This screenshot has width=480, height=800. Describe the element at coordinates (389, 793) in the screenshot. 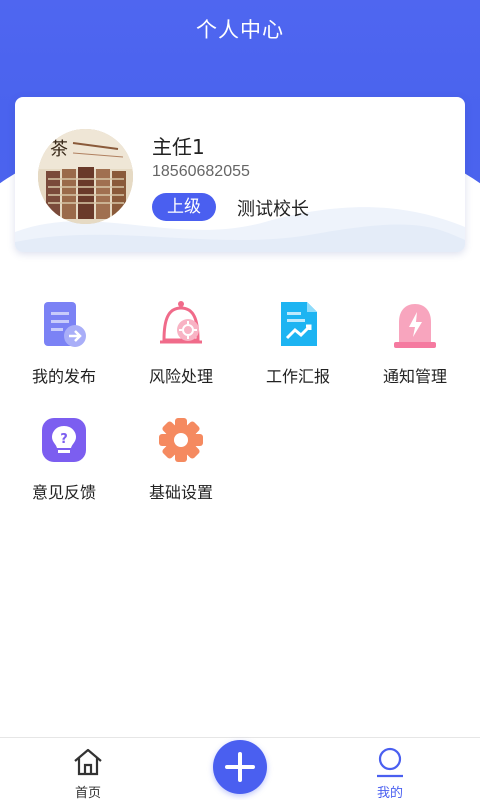

I see `tab-mine-label: 我的` at that location.